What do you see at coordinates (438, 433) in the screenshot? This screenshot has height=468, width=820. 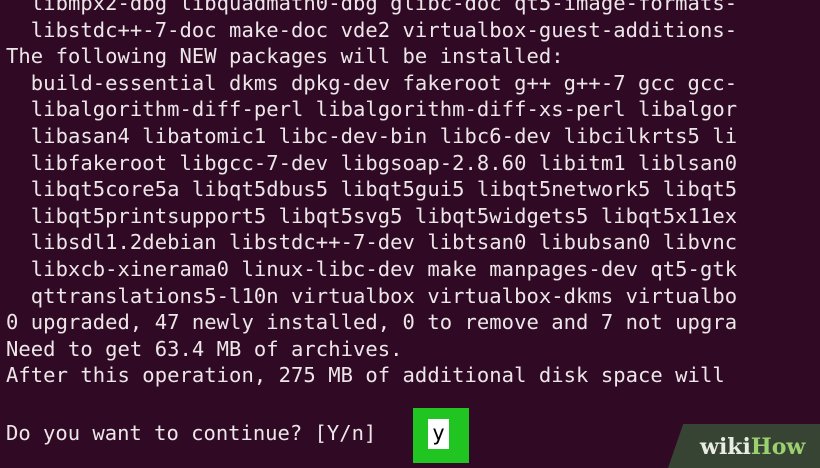 I see `answer-input: y` at bounding box center [438, 433].